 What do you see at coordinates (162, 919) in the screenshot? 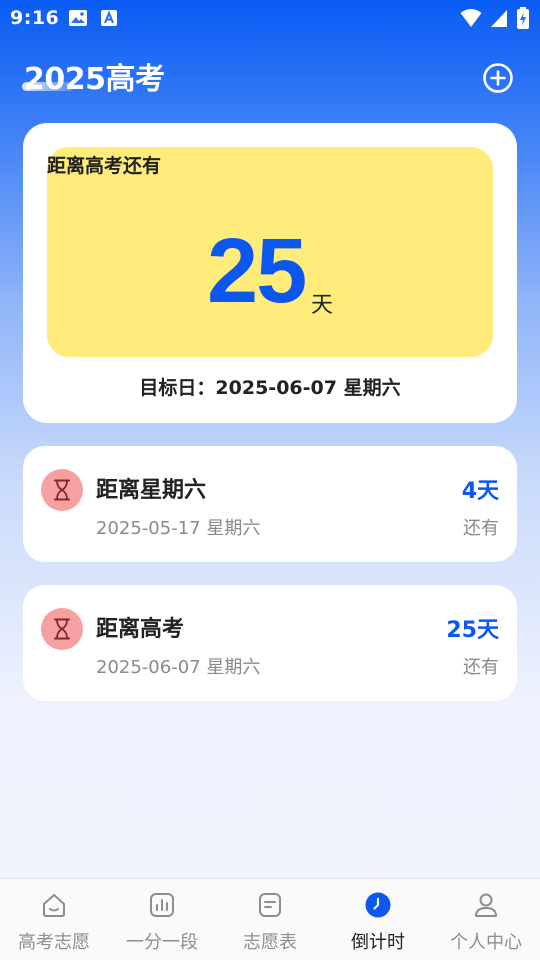
I see `nav-item-score-rank: 一分一段` at bounding box center [162, 919].